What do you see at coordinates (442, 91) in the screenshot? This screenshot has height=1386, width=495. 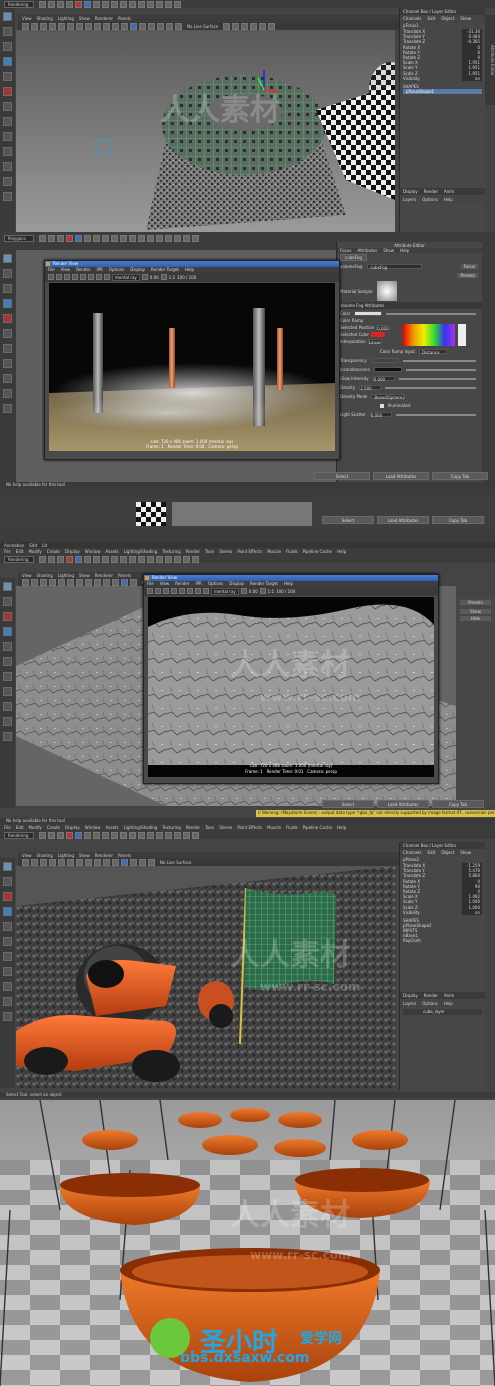 I see `shape-name: pTorusShape1` at bounding box center [442, 91].